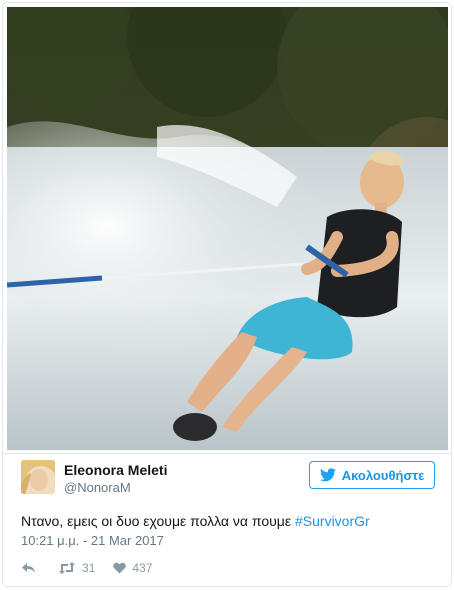 The width and height of the screenshot is (454, 590). I want to click on twitter-bird-icon, so click(327, 475).